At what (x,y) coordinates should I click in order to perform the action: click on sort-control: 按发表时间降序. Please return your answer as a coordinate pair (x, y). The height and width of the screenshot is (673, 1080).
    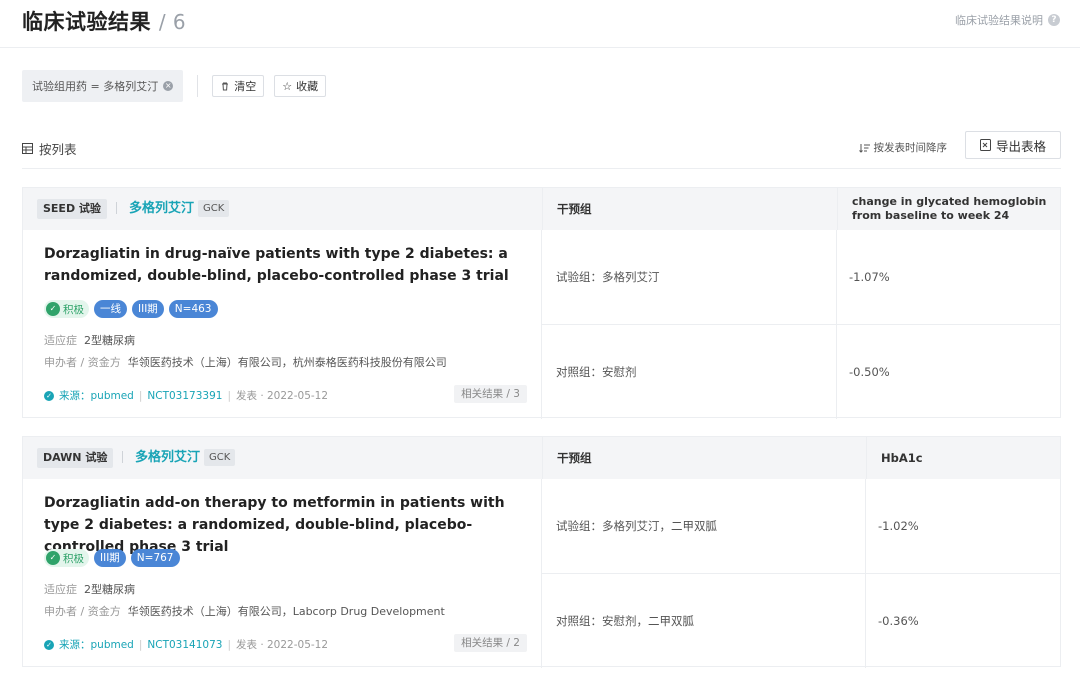
    Looking at the image, I should click on (903, 147).